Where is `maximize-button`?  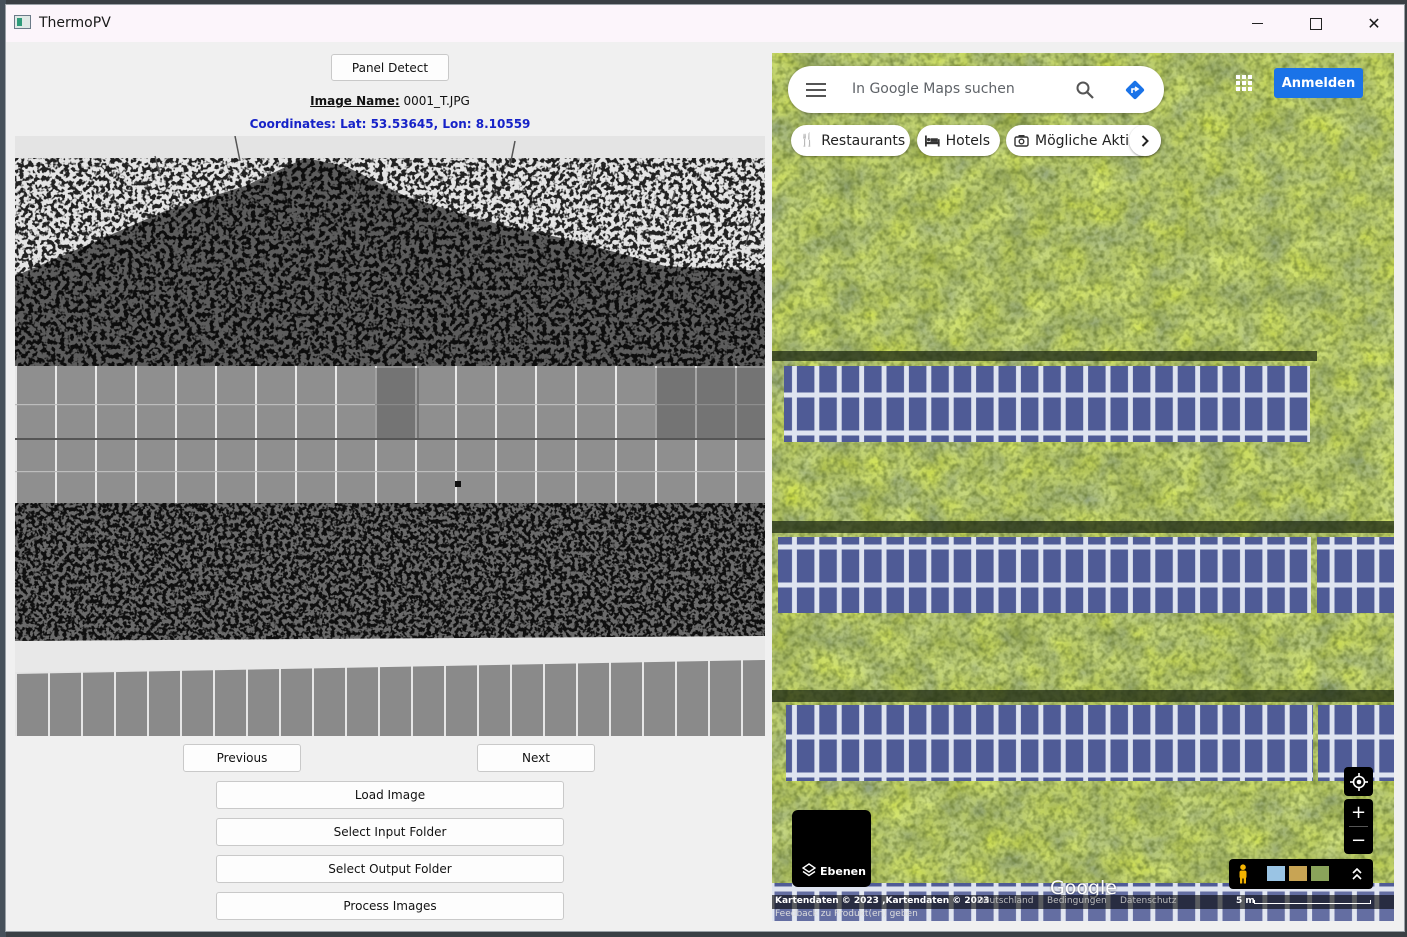
maximize-button is located at coordinates (1316, 23).